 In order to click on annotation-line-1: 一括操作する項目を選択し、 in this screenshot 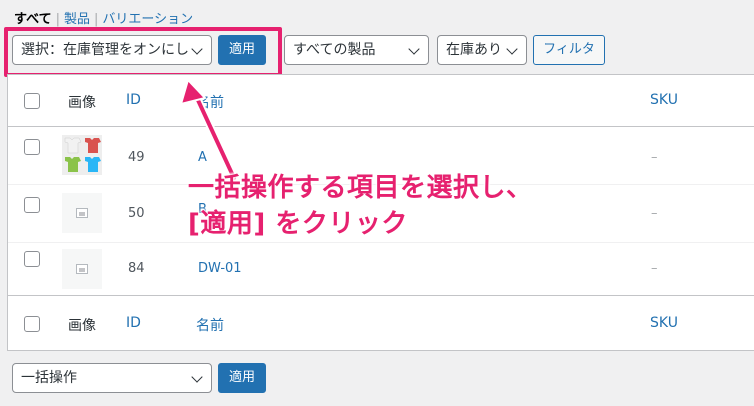, I will do `click(360, 188)`.